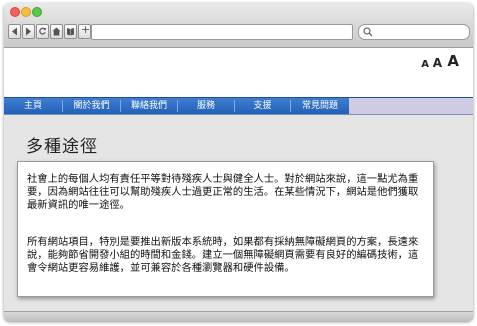  I want to click on main-navigation: 主頁 關於我們 聯絡我們 服務 支援 常見問題, so click(238, 106).